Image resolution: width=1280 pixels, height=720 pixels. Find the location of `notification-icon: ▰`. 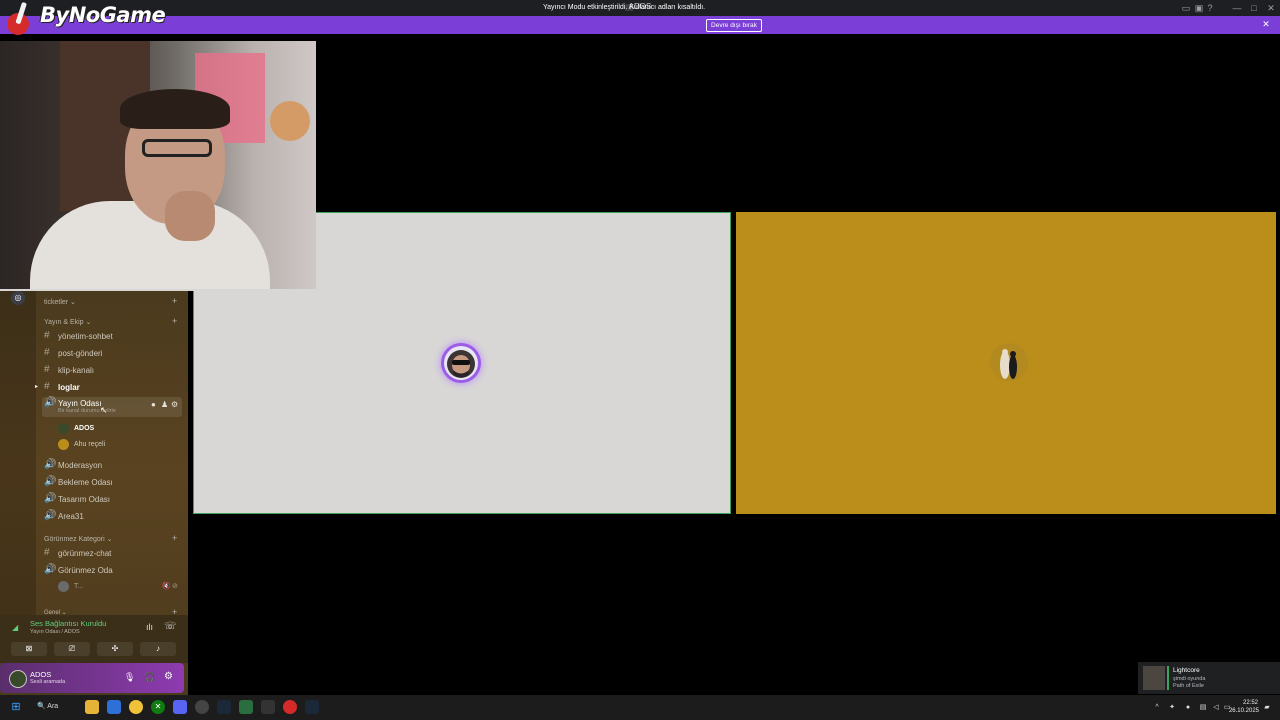

notification-icon: ▰ is located at coordinates (1267, 708).